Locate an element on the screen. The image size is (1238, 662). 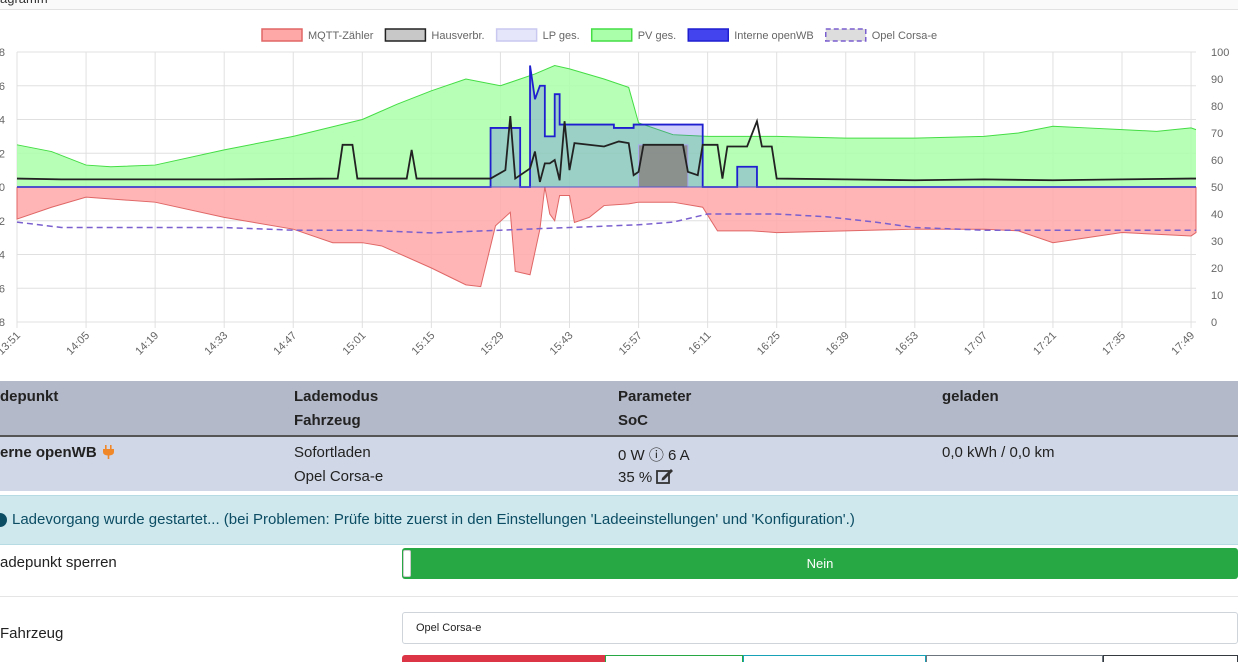
y-left-tick-label: 0 is located at coordinates (2, 188).